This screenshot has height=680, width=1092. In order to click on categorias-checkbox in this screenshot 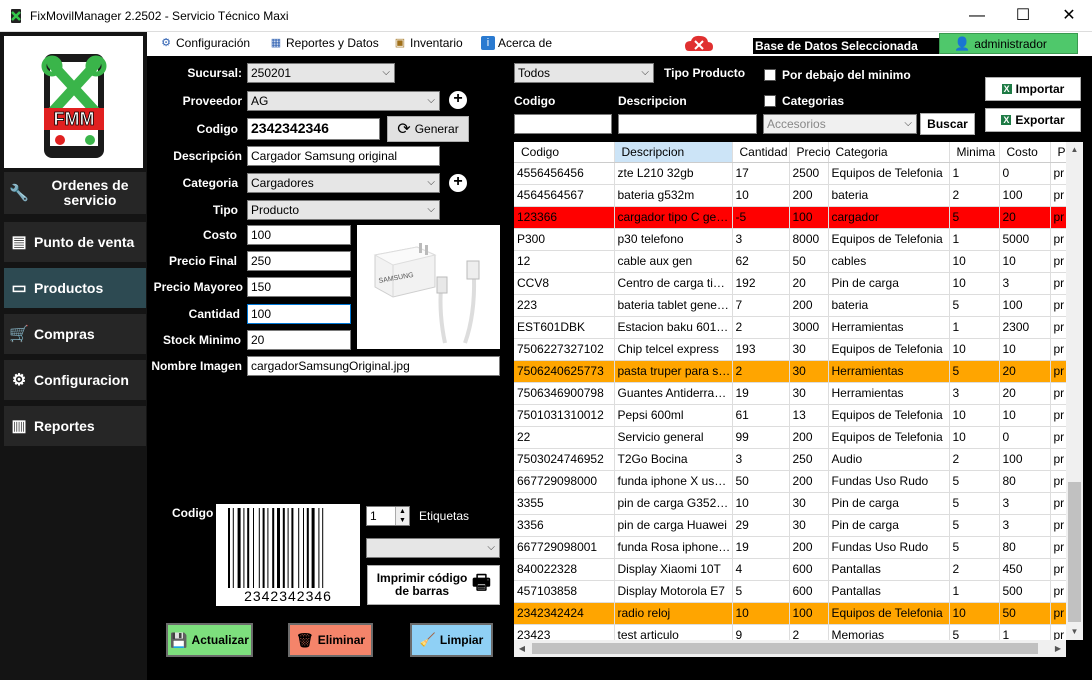, I will do `click(770, 101)`.